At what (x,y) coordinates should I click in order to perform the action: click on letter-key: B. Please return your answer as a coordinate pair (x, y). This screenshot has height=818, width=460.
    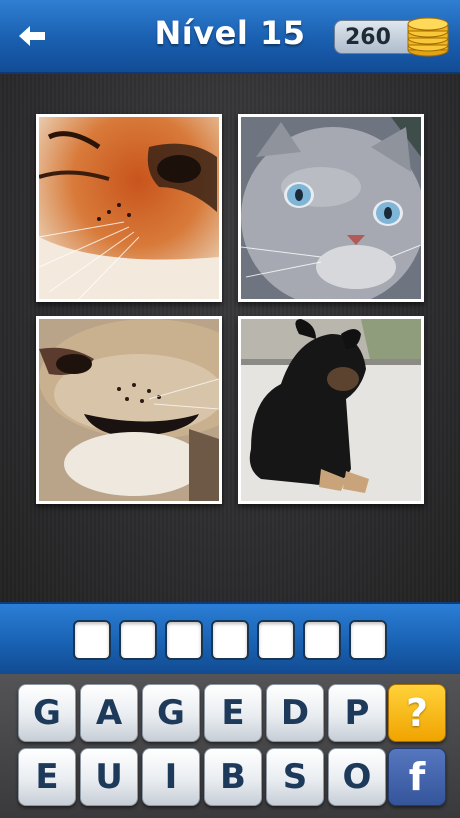
    Looking at the image, I should click on (233, 777).